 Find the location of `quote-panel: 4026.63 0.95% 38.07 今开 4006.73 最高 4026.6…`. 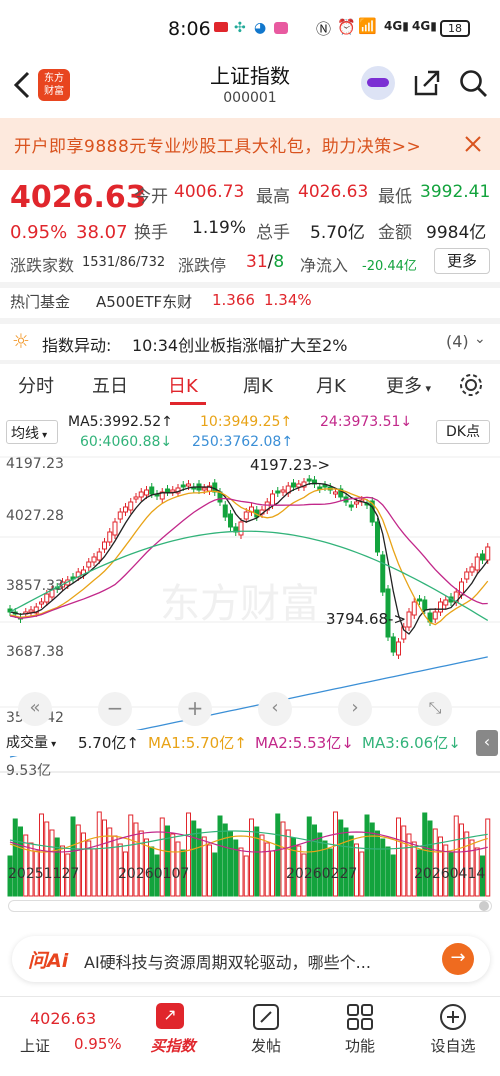

quote-panel: 4026.63 0.95% 38.07 今开 4006.73 最高 4026.6… is located at coordinates (250, 226).